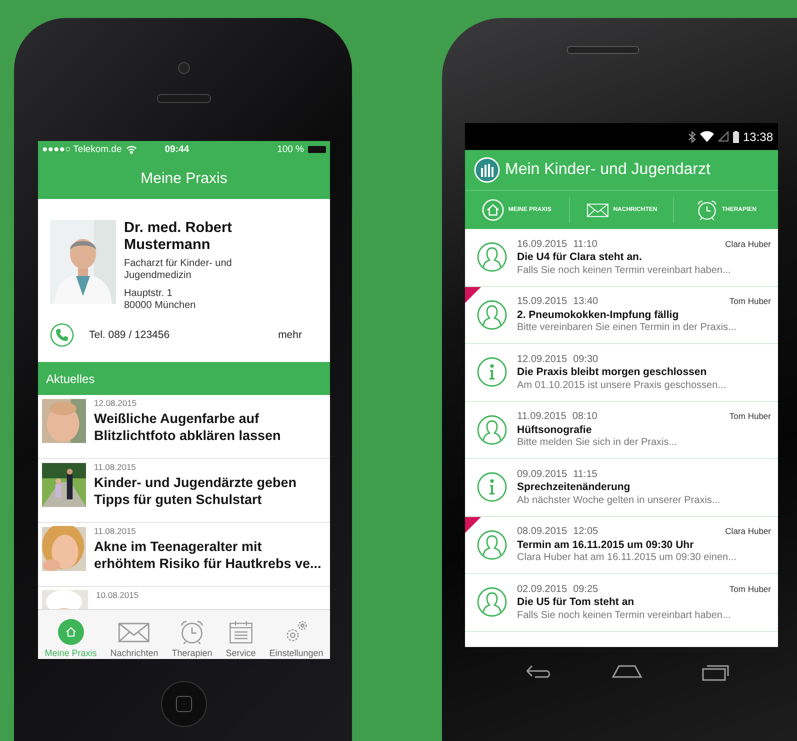  Describe the element at coordinates (70, 379) in the screenshot. I see `section-title: Aktuelles` at that location.